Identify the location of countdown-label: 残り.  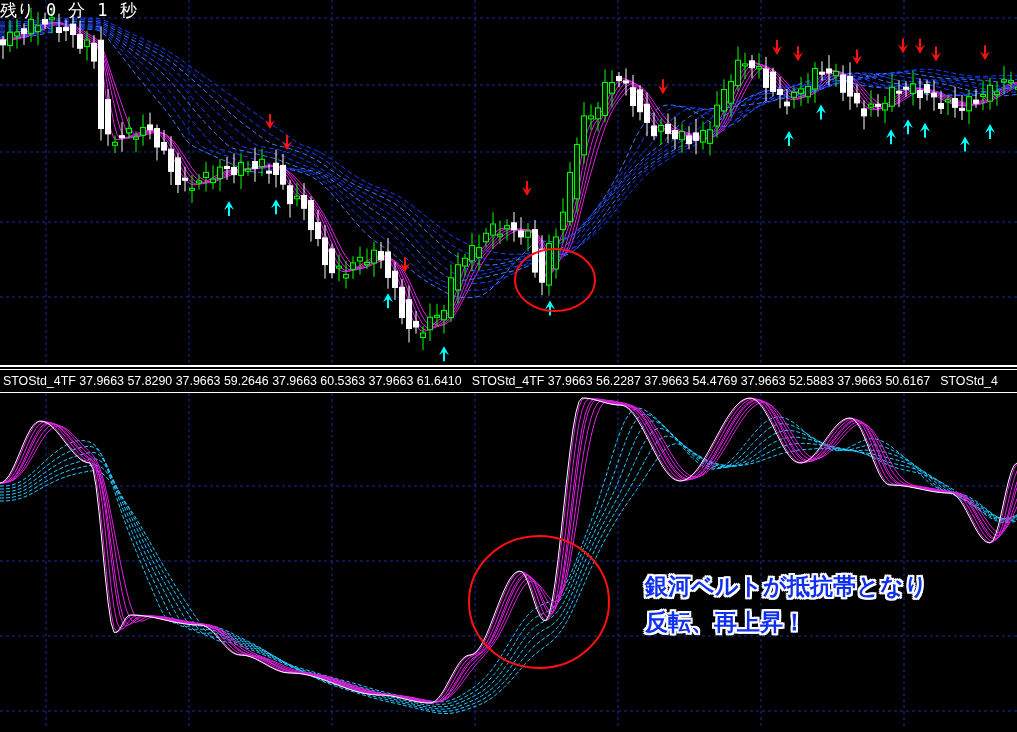
(17, 10).